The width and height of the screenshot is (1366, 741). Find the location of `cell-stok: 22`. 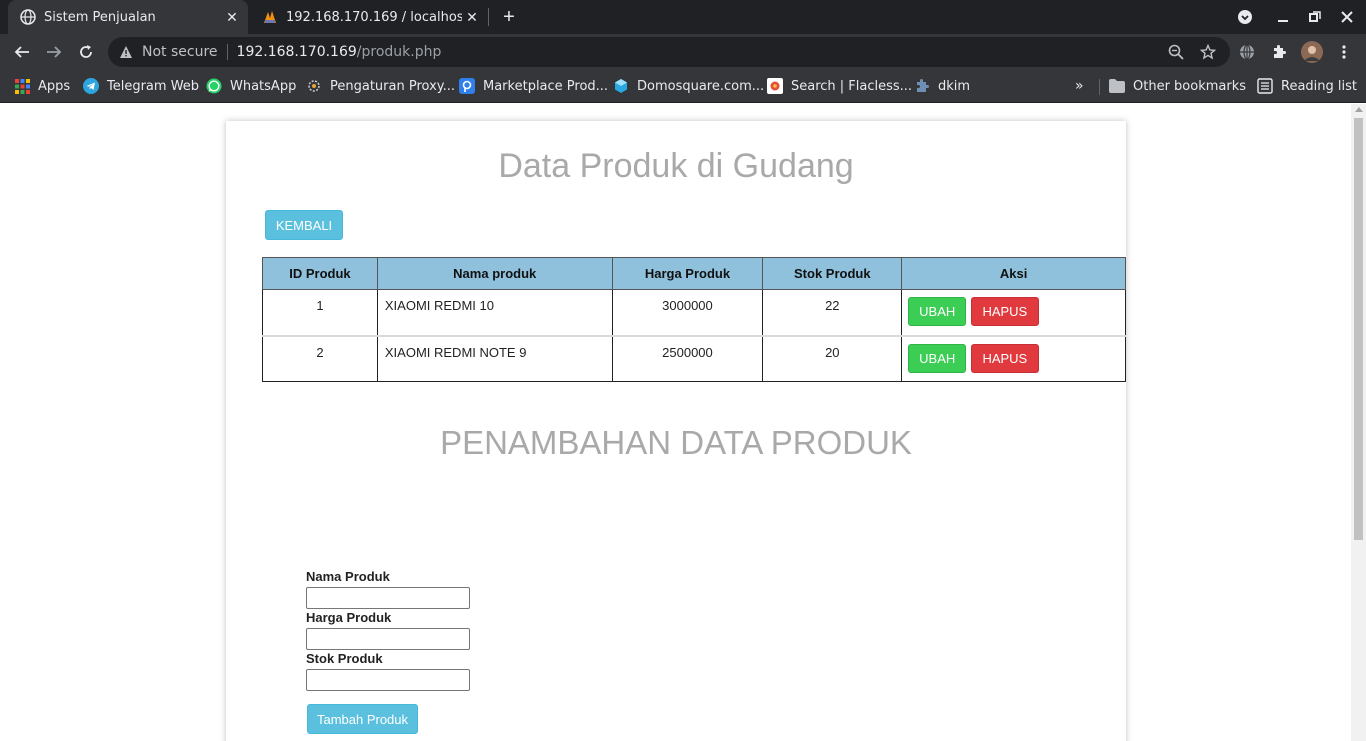

cell-stok: 22 is located at coordinates (832, 313).